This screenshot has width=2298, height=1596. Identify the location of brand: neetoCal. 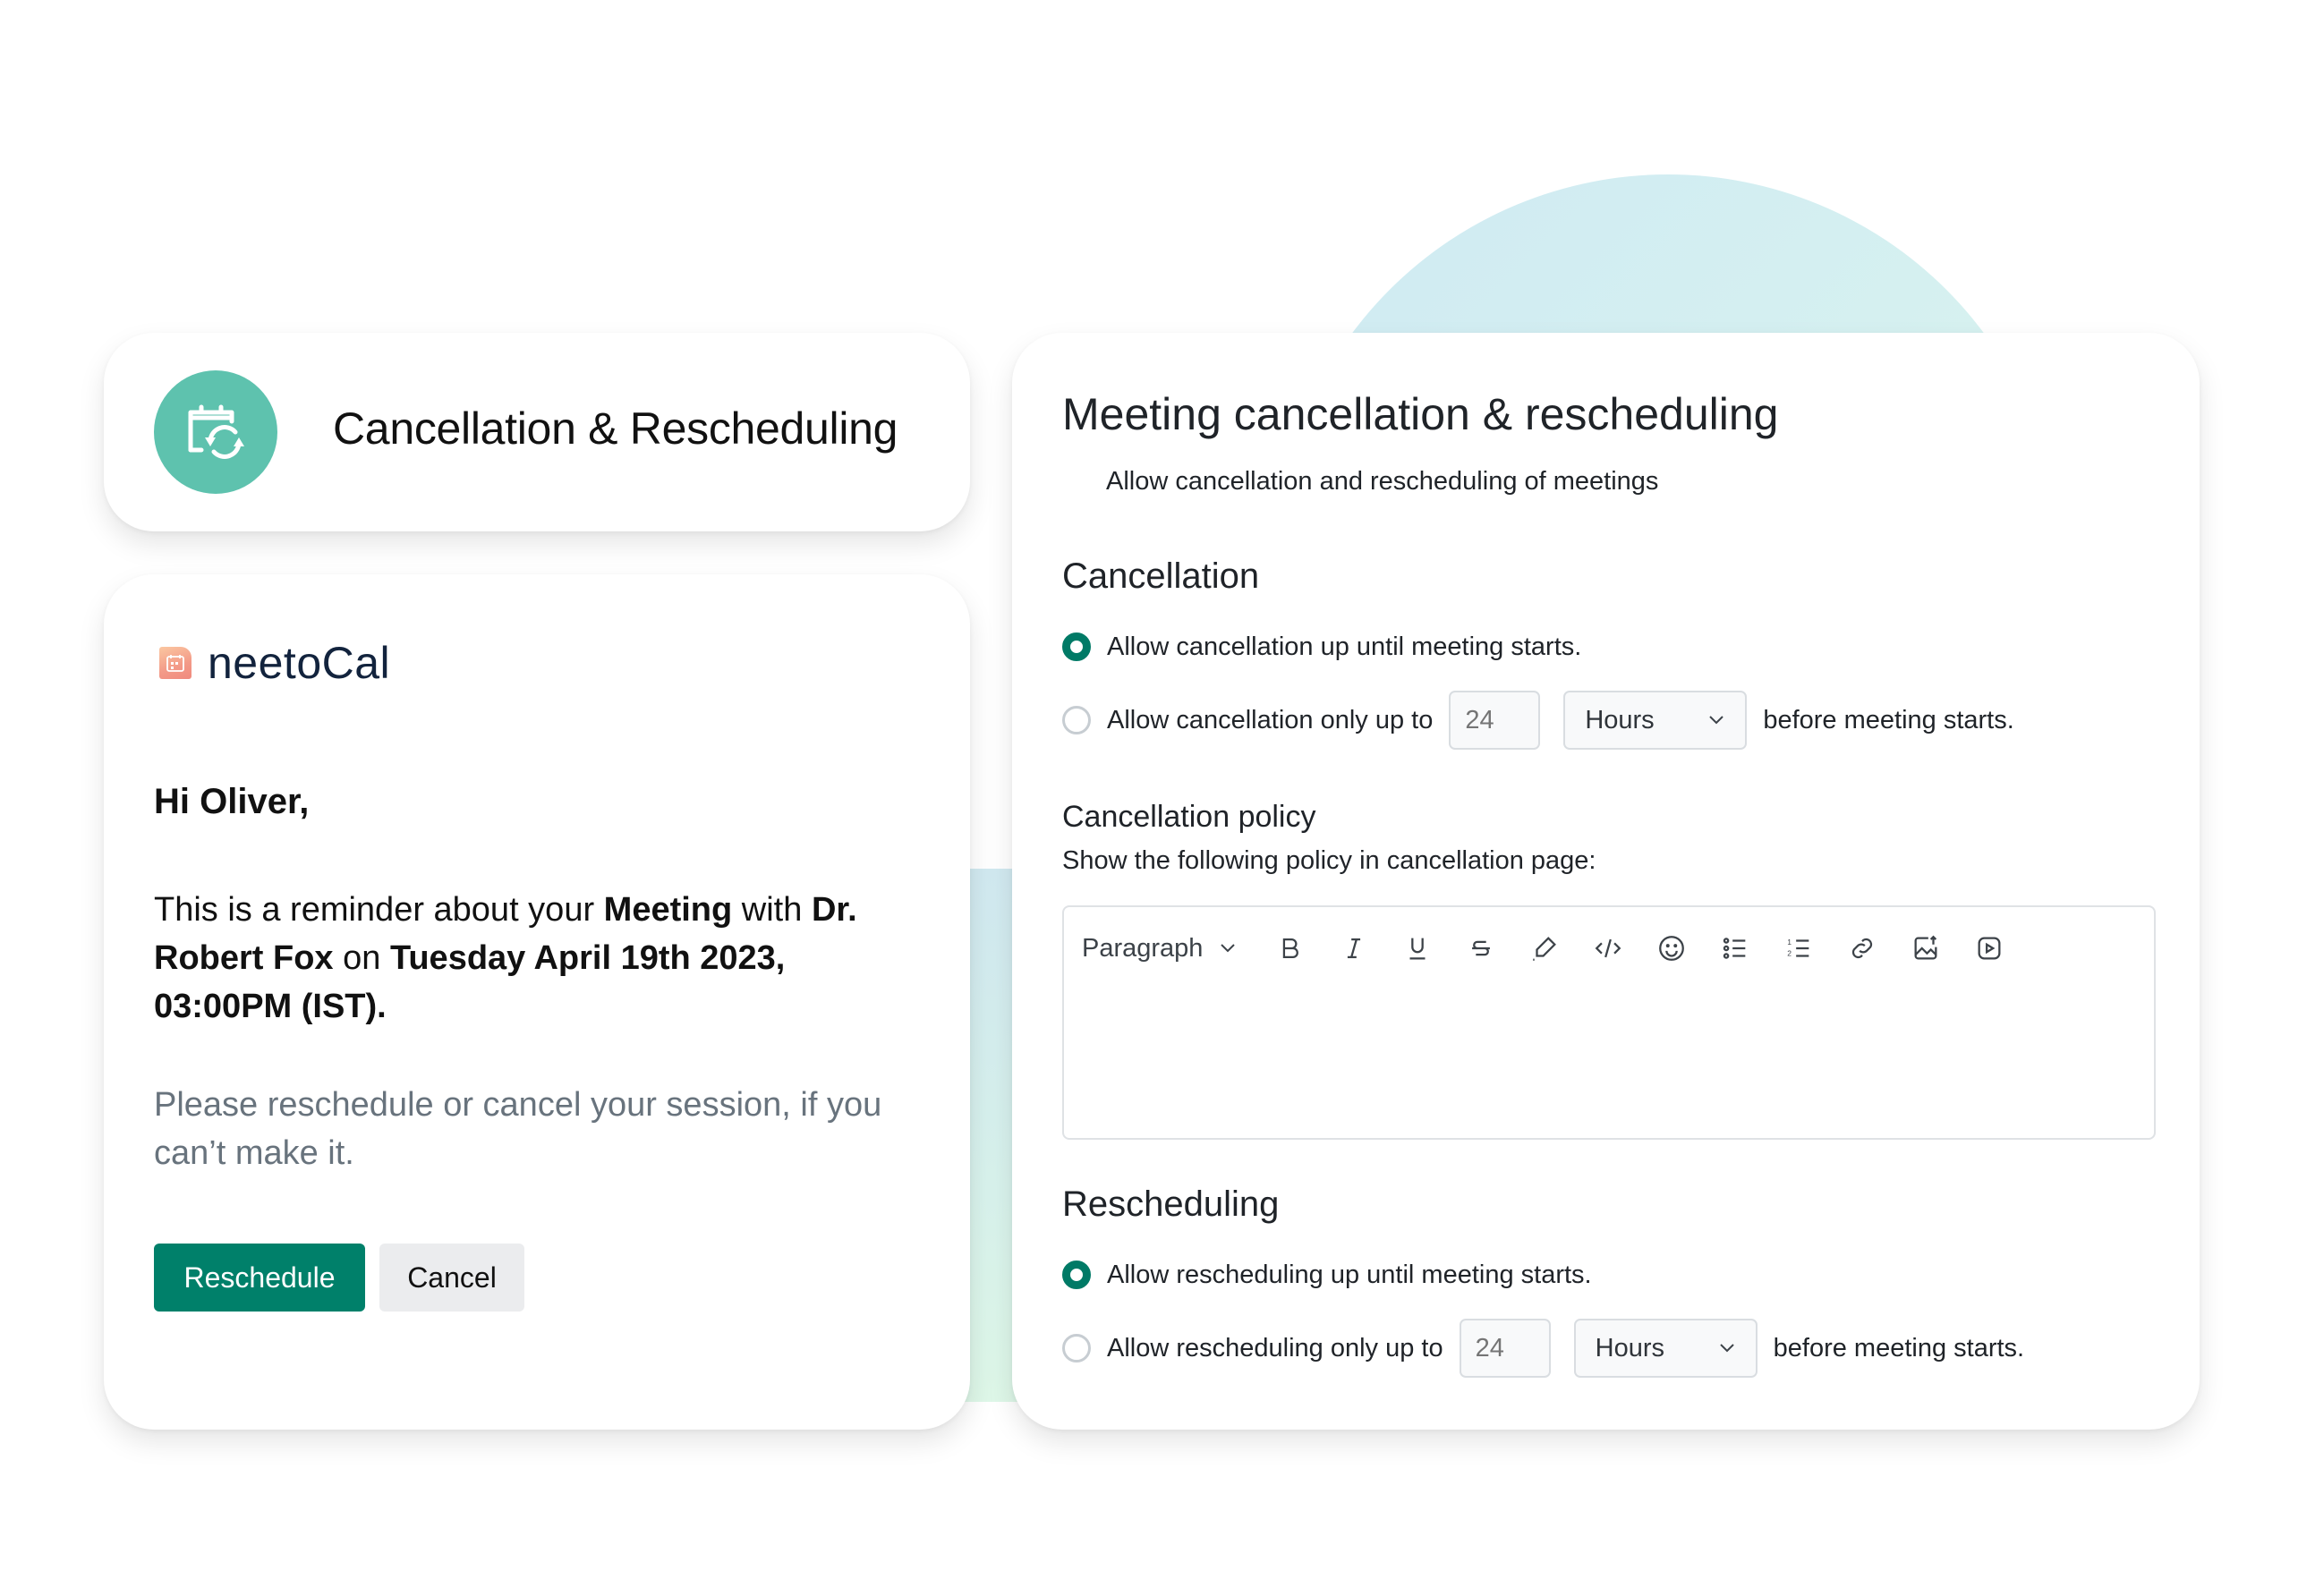
(274, 663).